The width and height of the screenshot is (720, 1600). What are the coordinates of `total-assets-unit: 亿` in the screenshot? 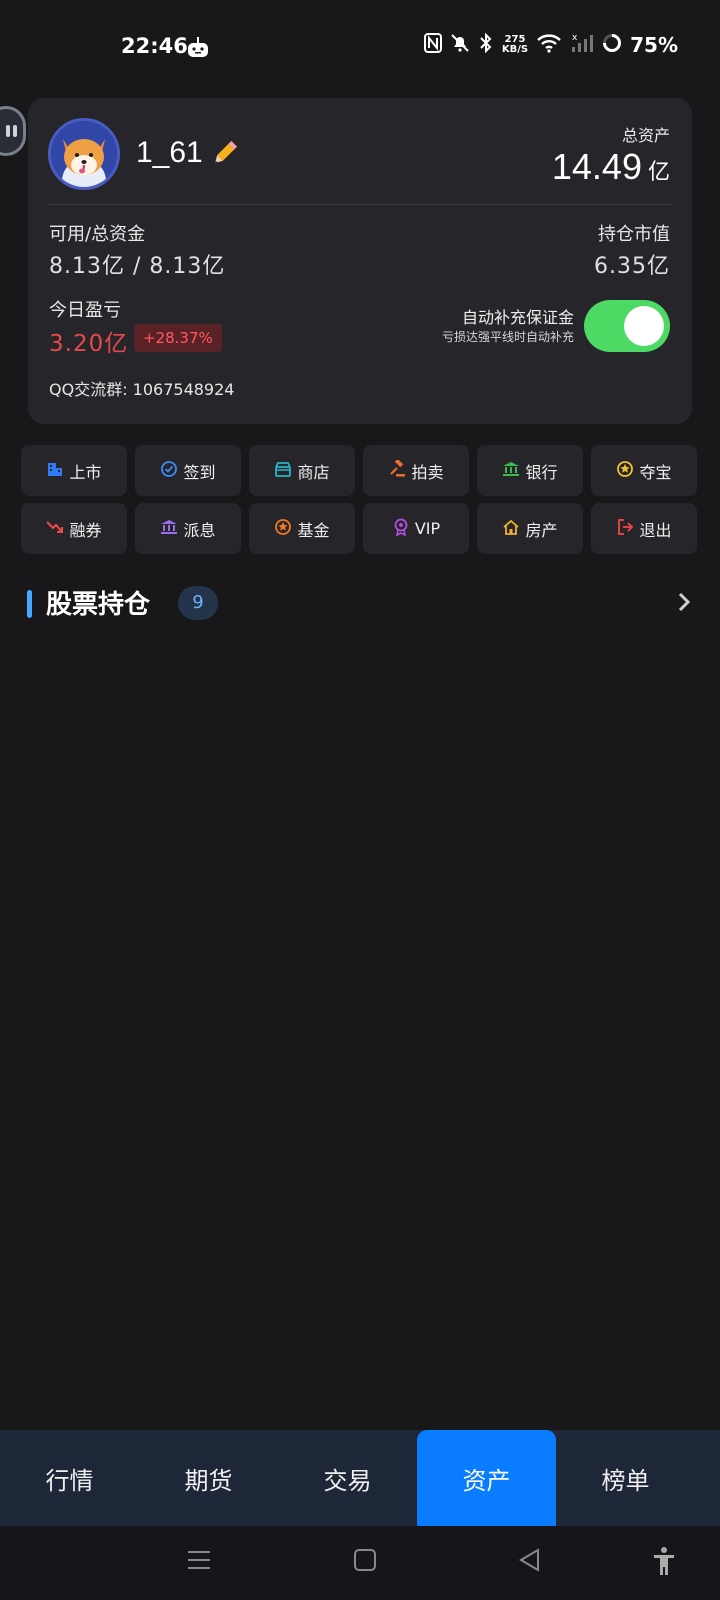 It's located at (658, 172).